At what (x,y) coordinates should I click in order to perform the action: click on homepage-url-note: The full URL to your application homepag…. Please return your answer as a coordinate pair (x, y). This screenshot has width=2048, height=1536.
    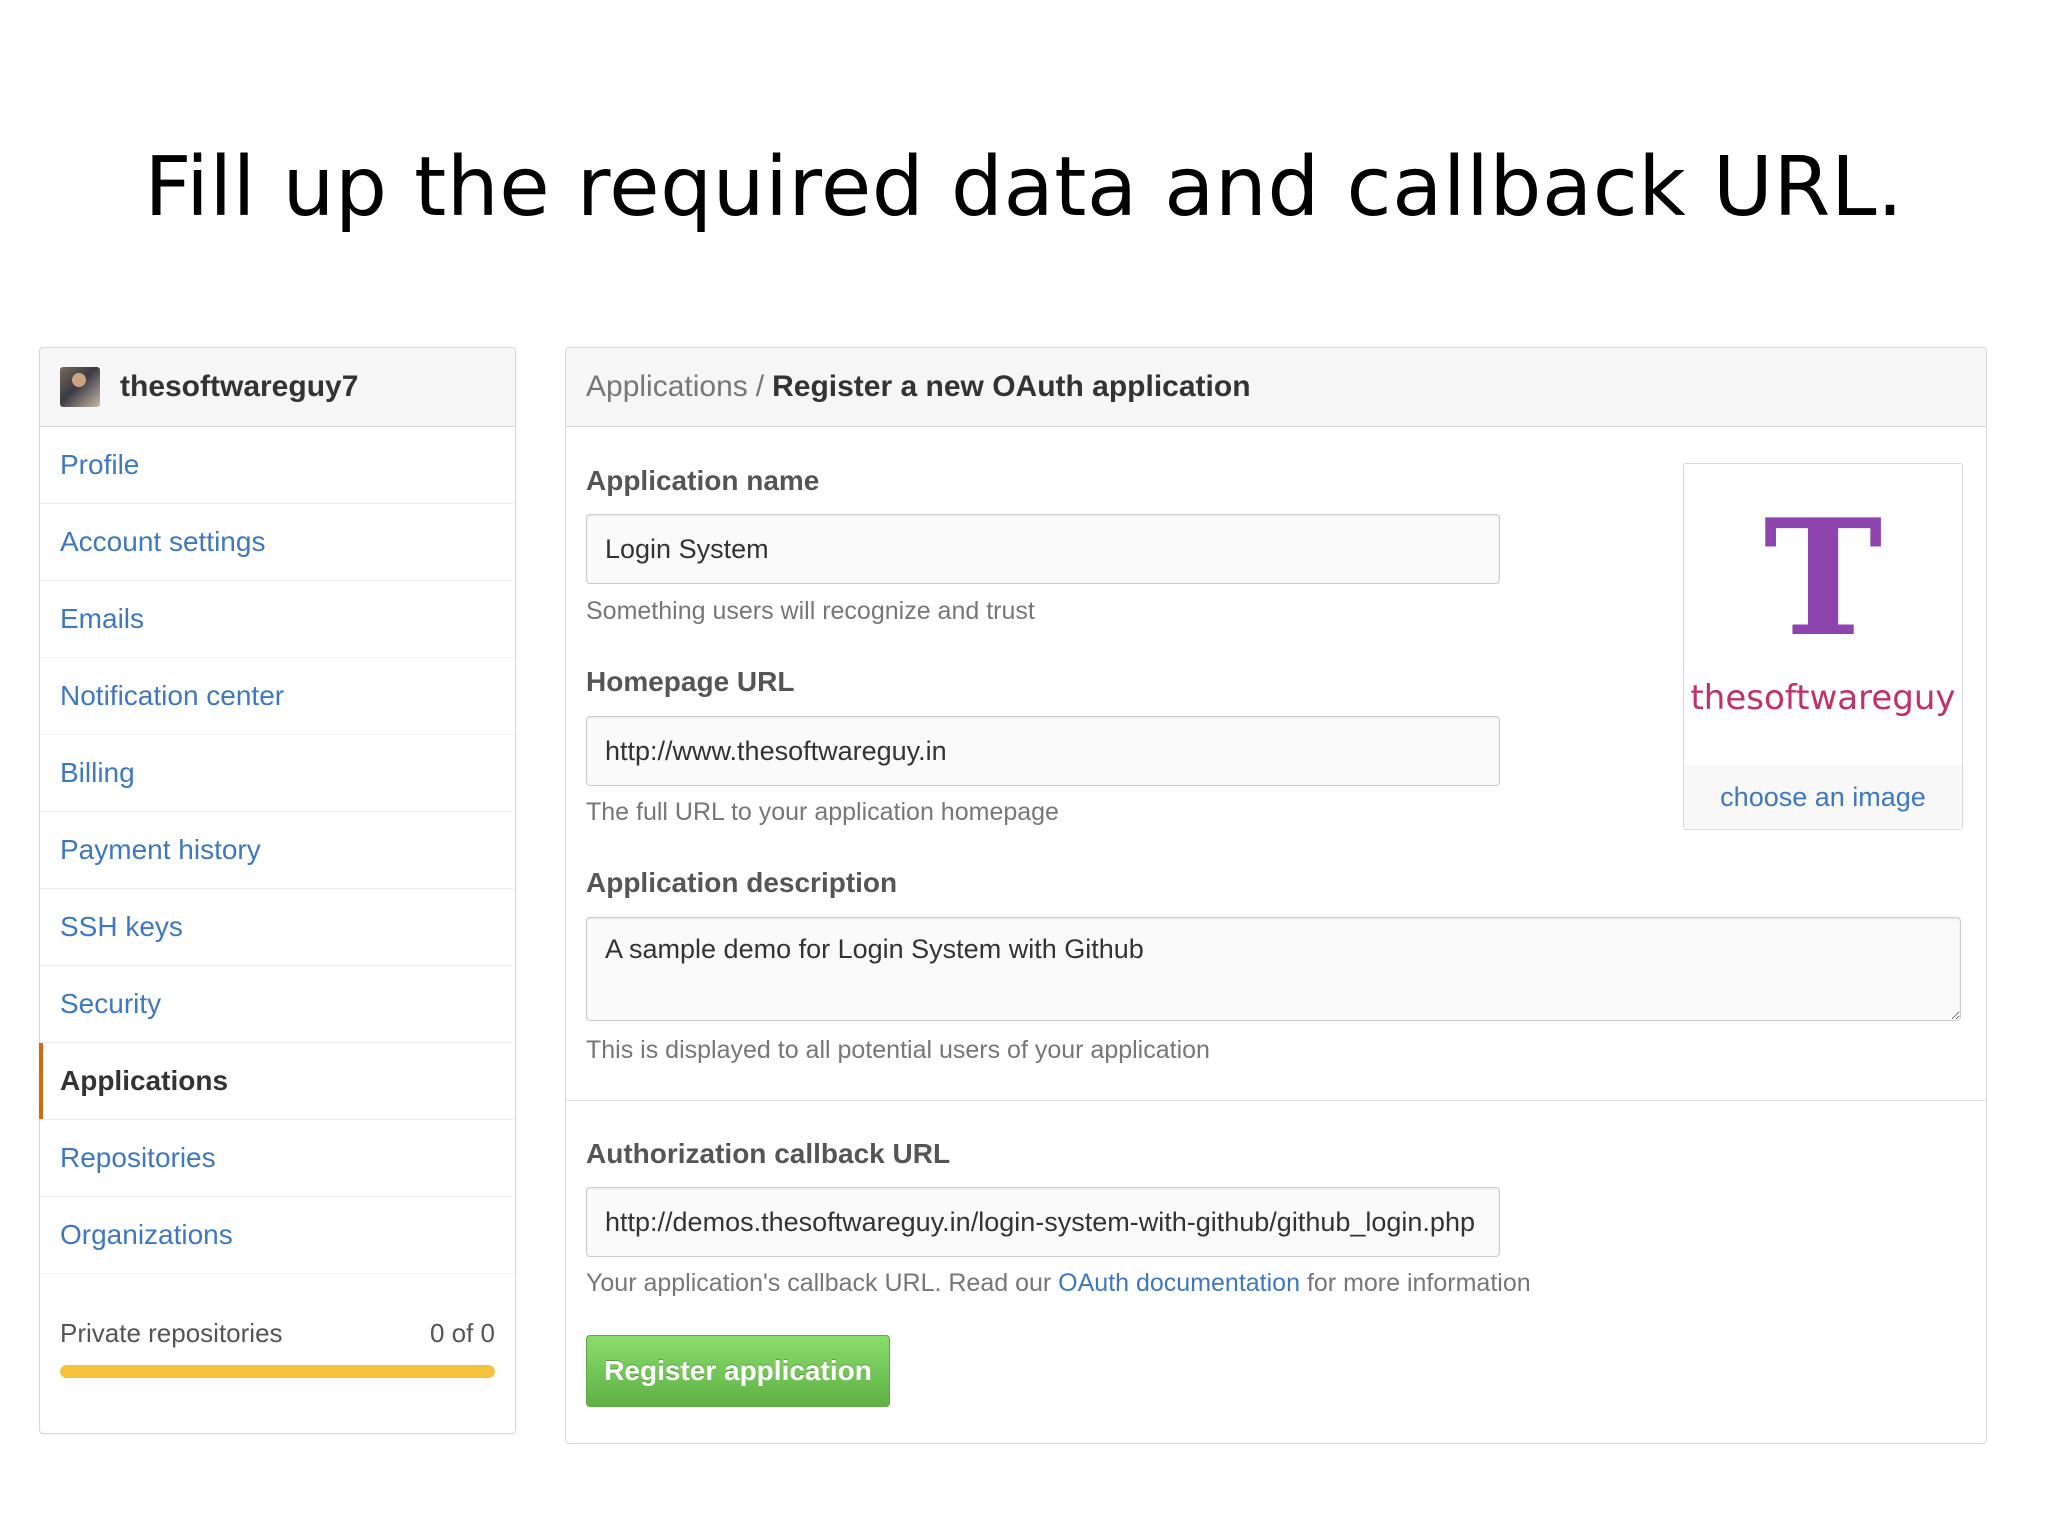
    Looking at the image, I should click on (822, 812).